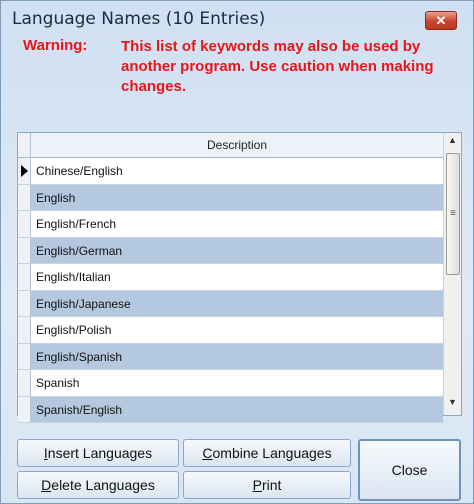 The image size is (474, 504). Describe the element at coordinates (230, 383) in the screenshot. I see `table-row: Spanish` at that location.